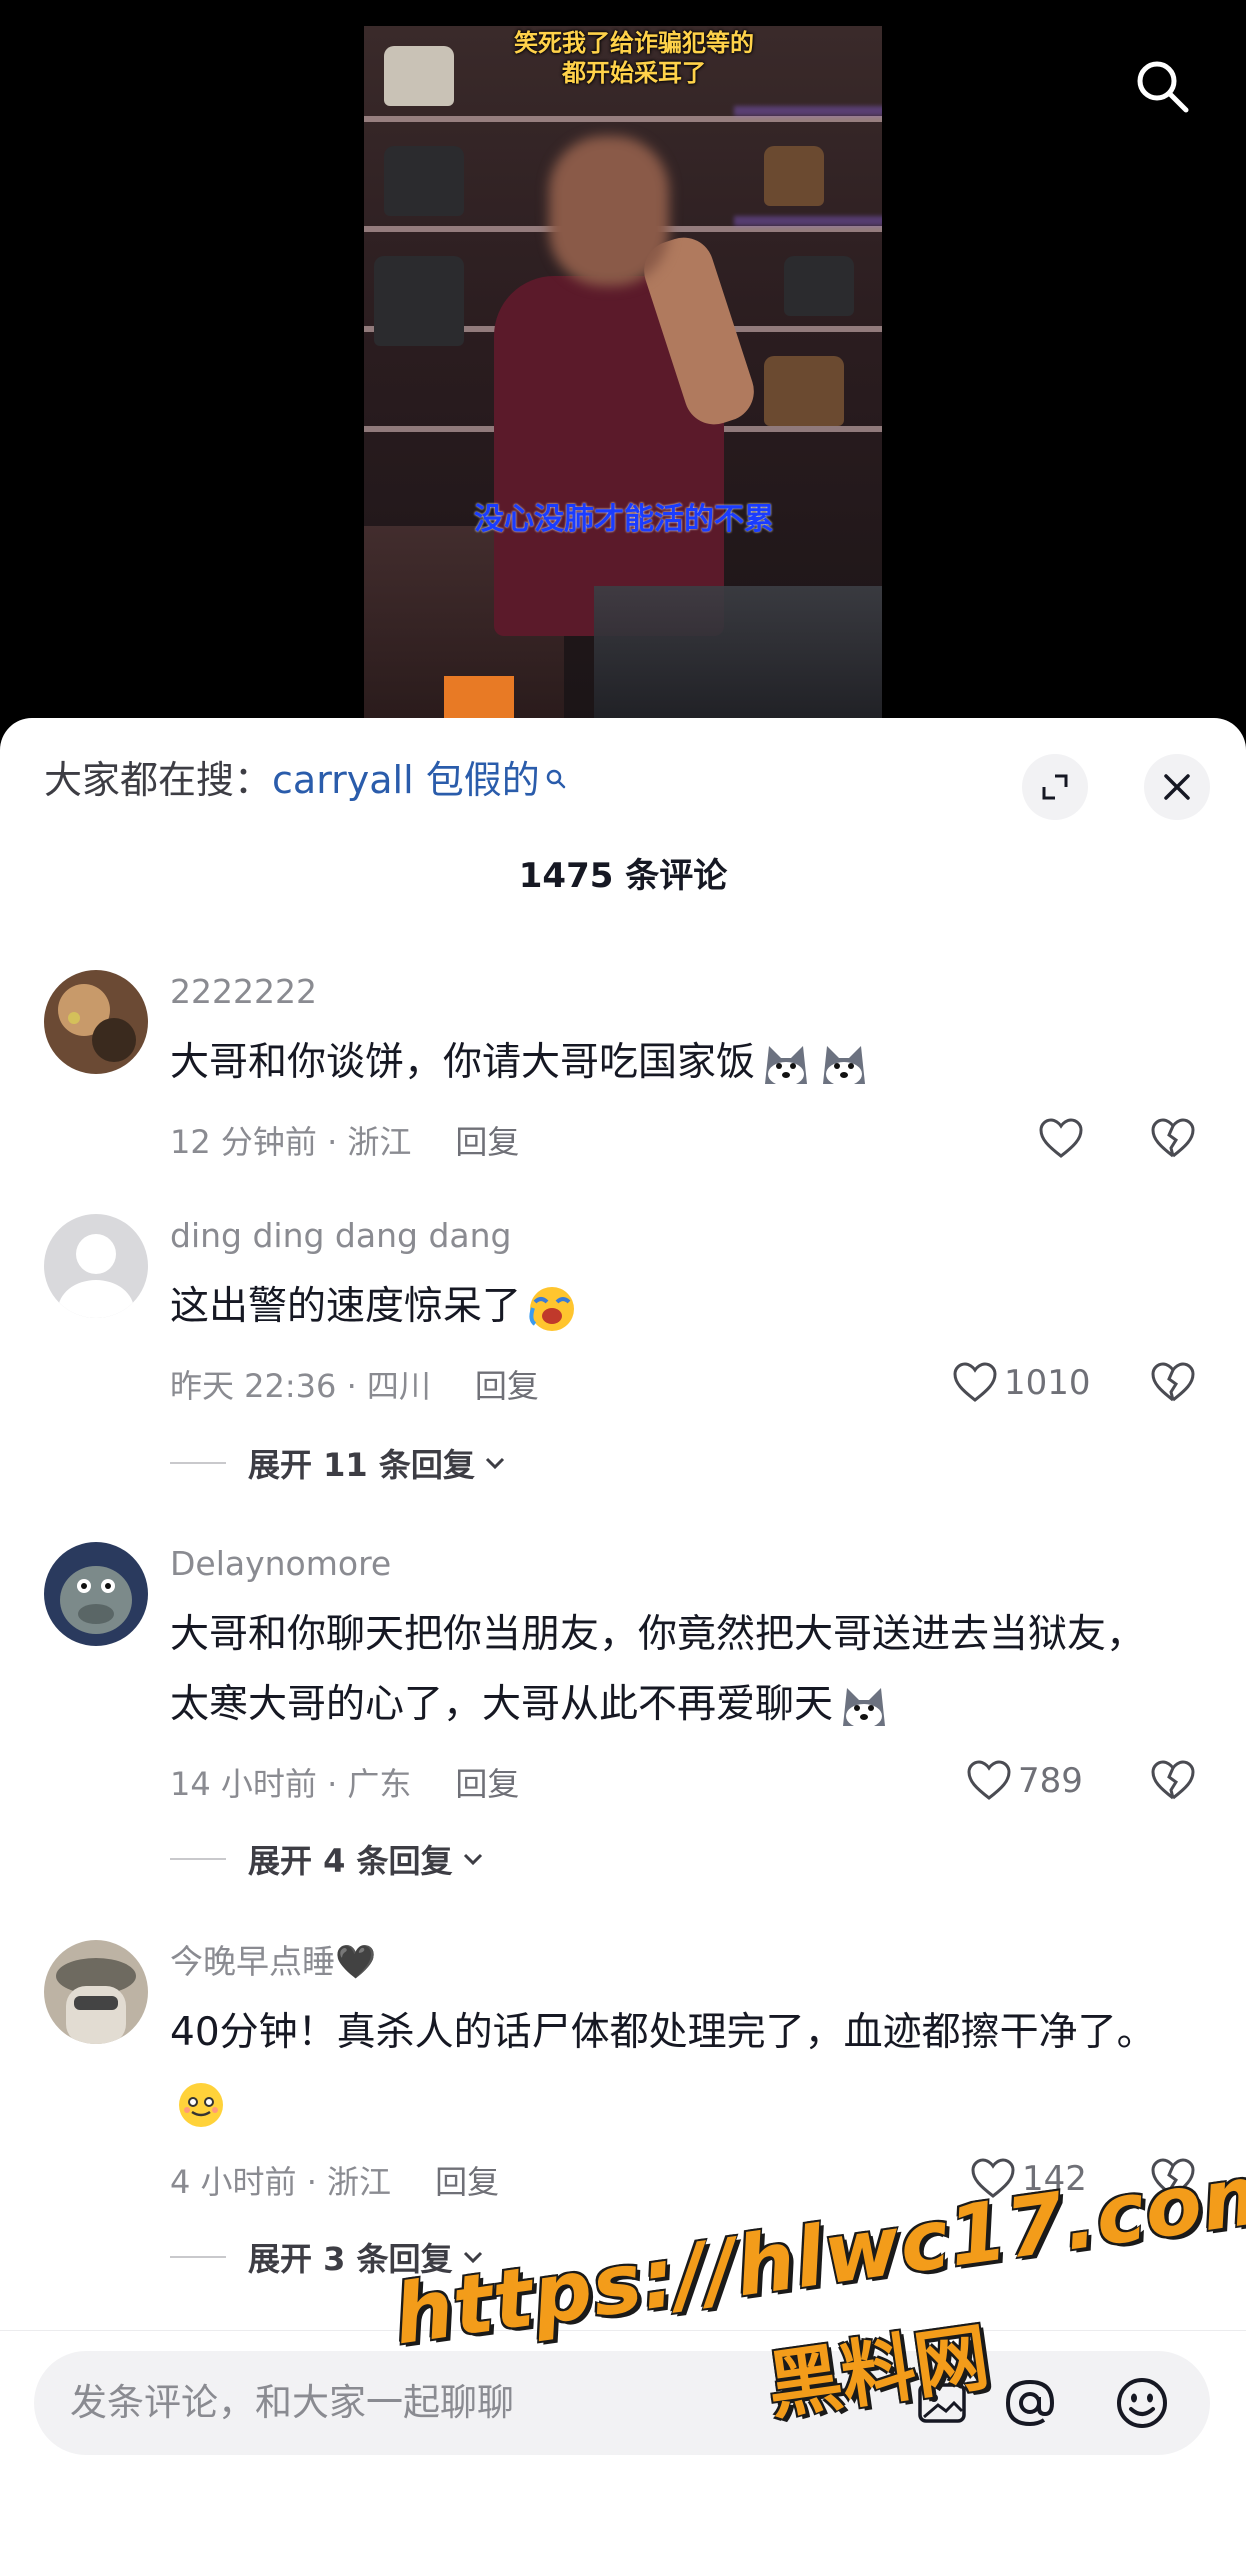 Image resolution: width=1246 pixels, height=2561 pixels. What do you see at coordinates (1177, 787) in the screenshot?
I see `close-icon` at bounding box center [1177, 787].